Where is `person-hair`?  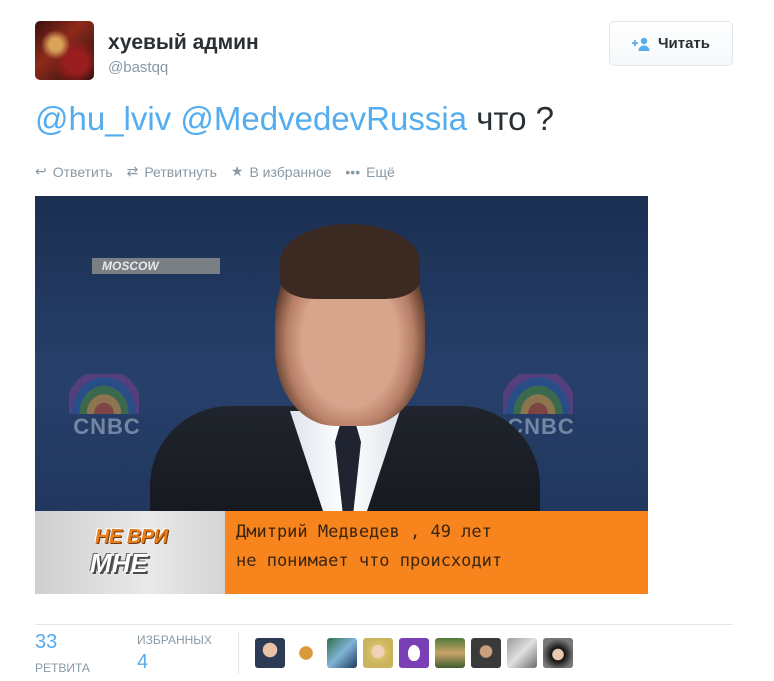
person-hair is located at coordinates (350, 261).